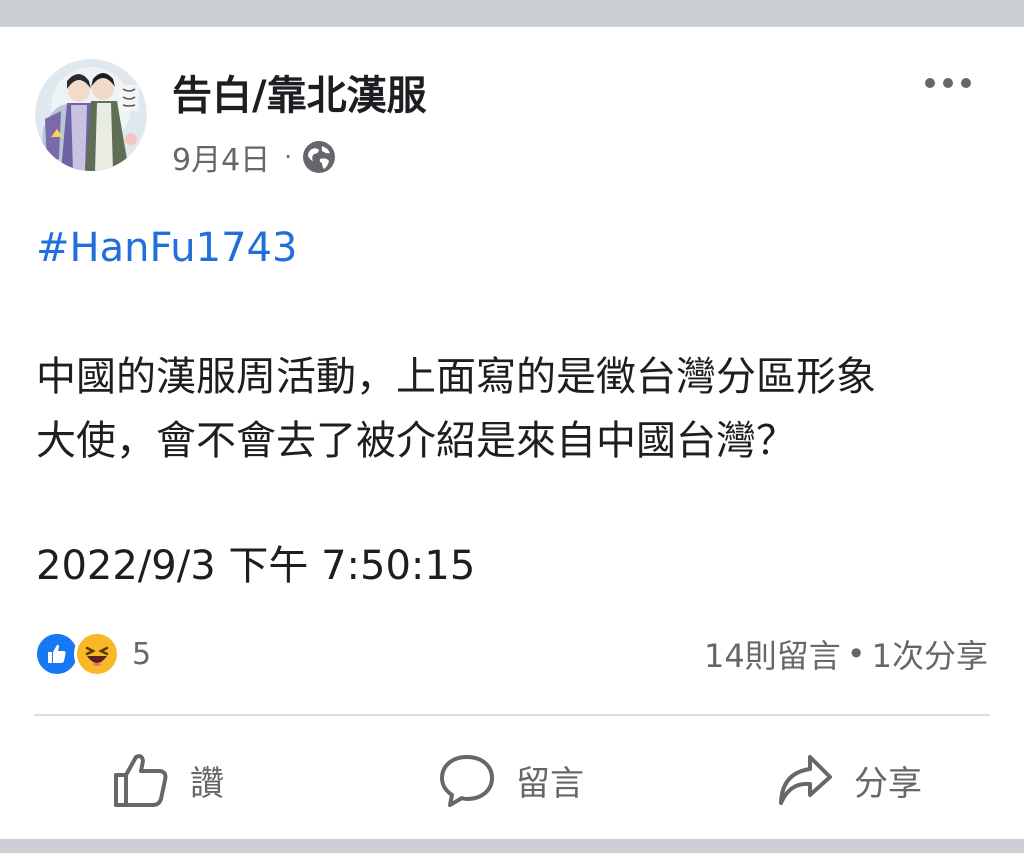 This screenshot has height=853, width=1024. Describe the element at coordinates (805, 780) in the screenshot. I see `share-arrow-icon` at that location.